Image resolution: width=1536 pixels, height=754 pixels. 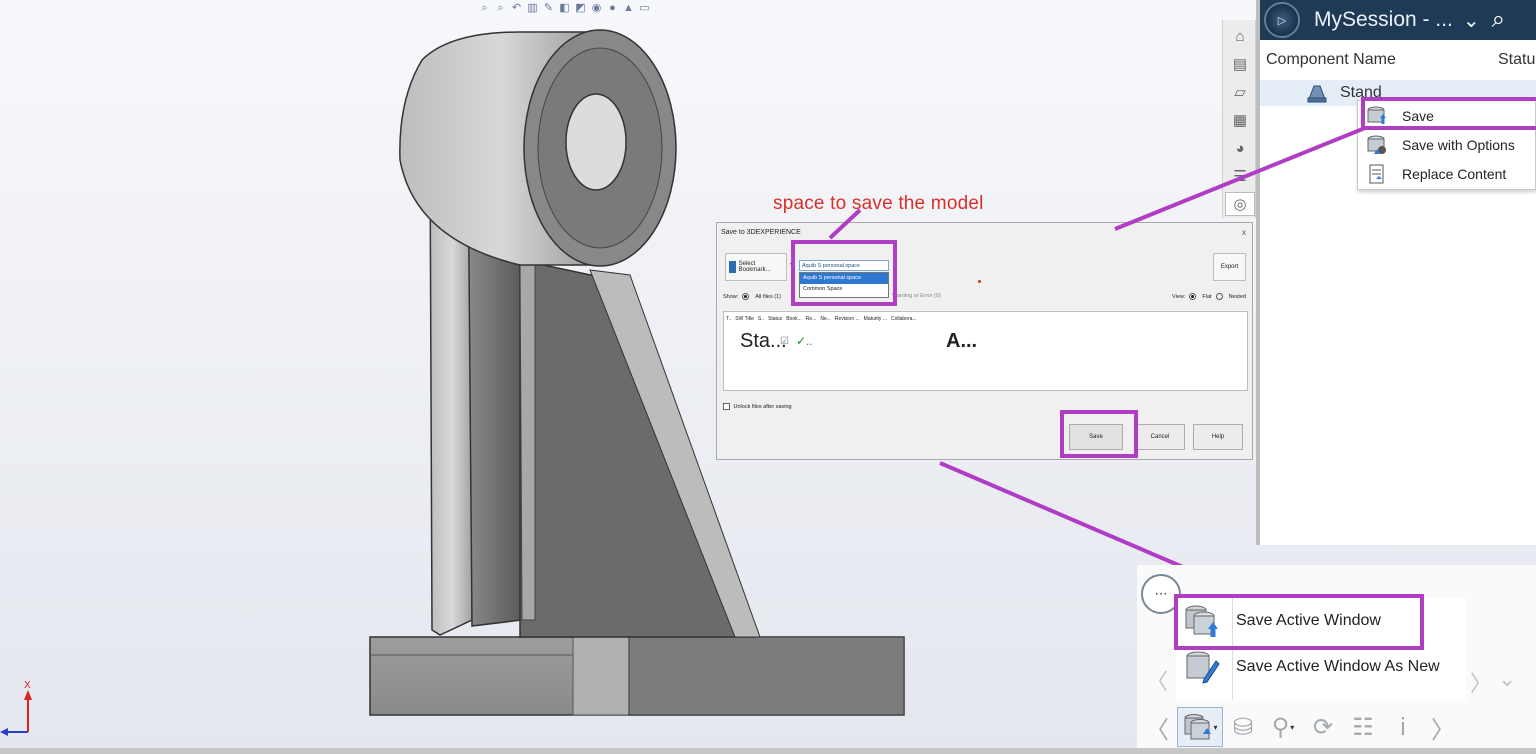 What do you see at coordinates (1243, 727) in the screenshot?
I see `save-to-database-icon: ⛁` at bounding box center [1243, 727].